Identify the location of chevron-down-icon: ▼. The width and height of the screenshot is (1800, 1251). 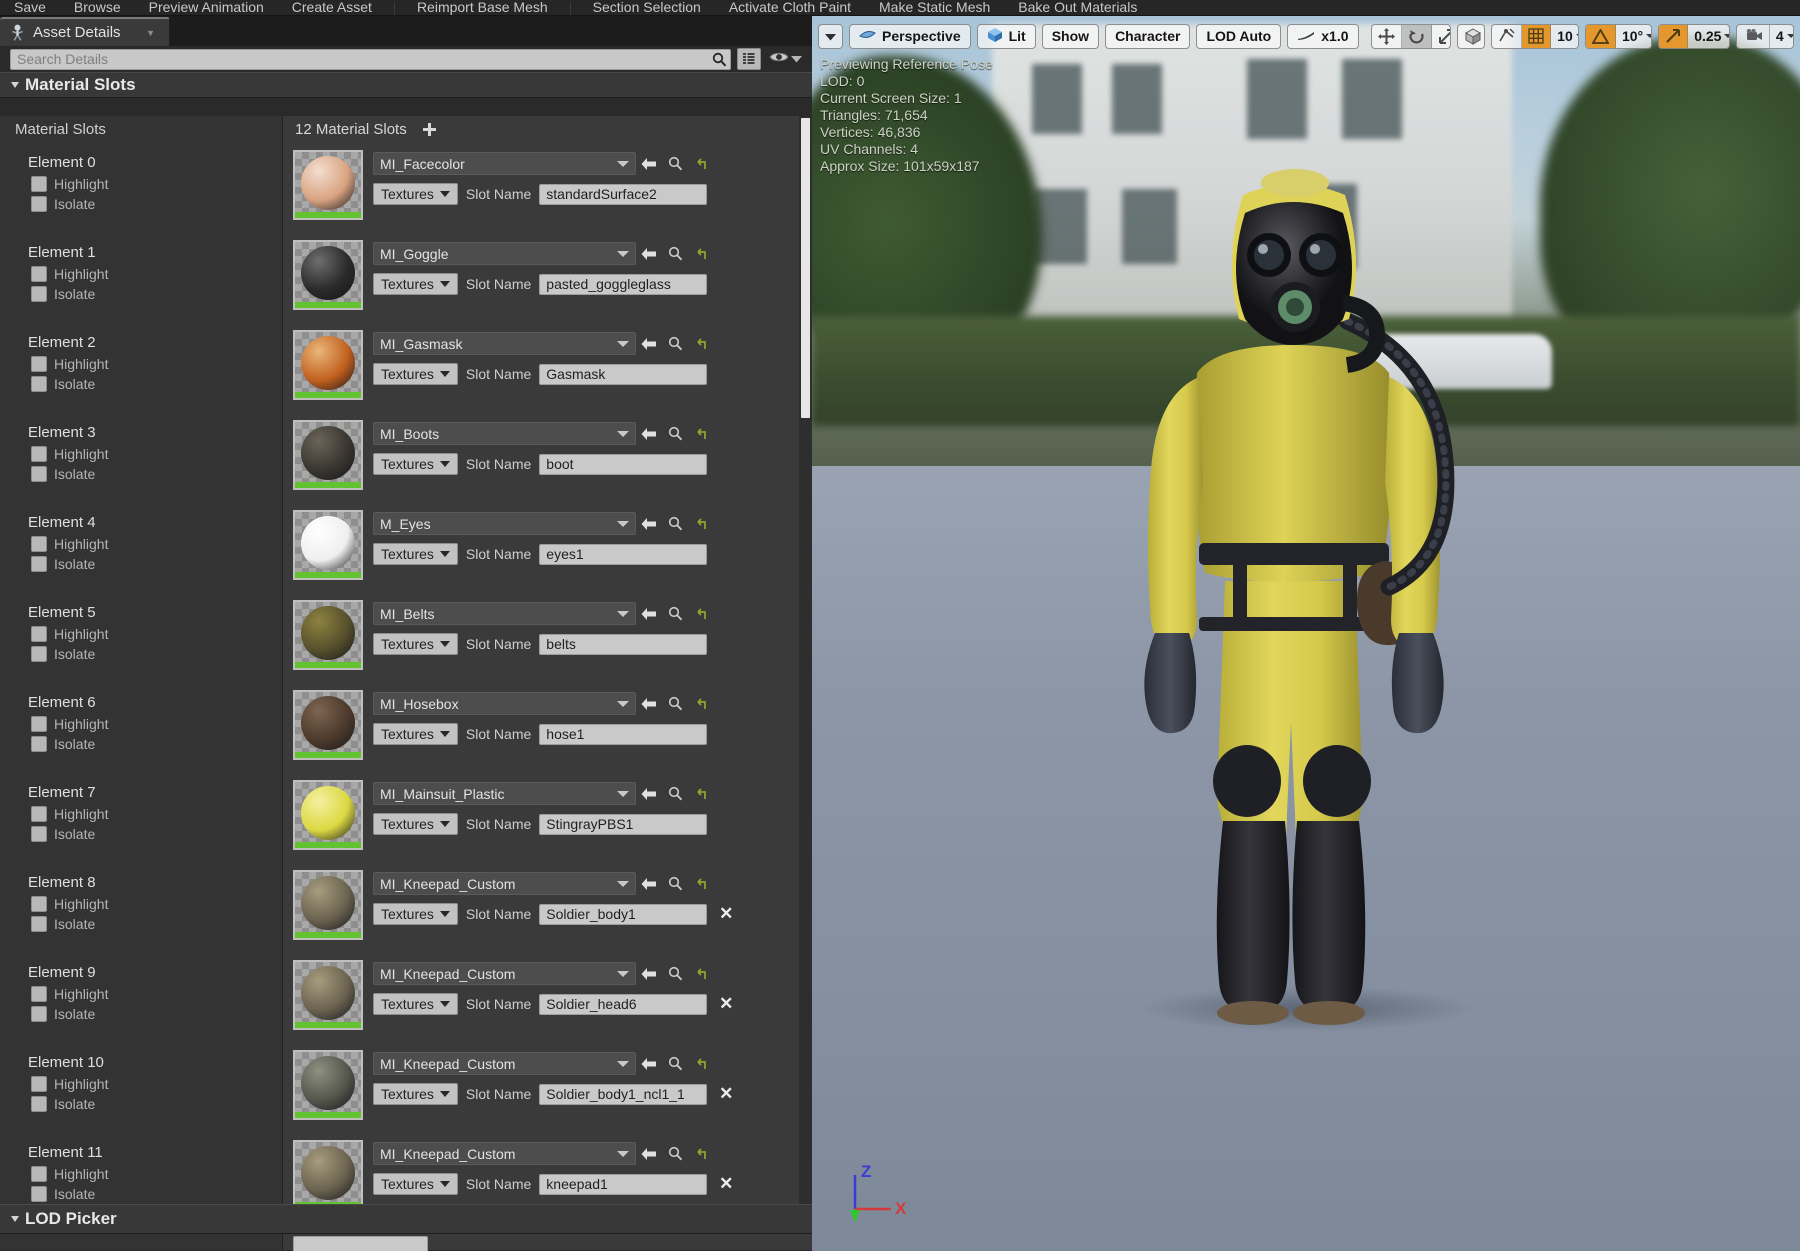
(150, 33).